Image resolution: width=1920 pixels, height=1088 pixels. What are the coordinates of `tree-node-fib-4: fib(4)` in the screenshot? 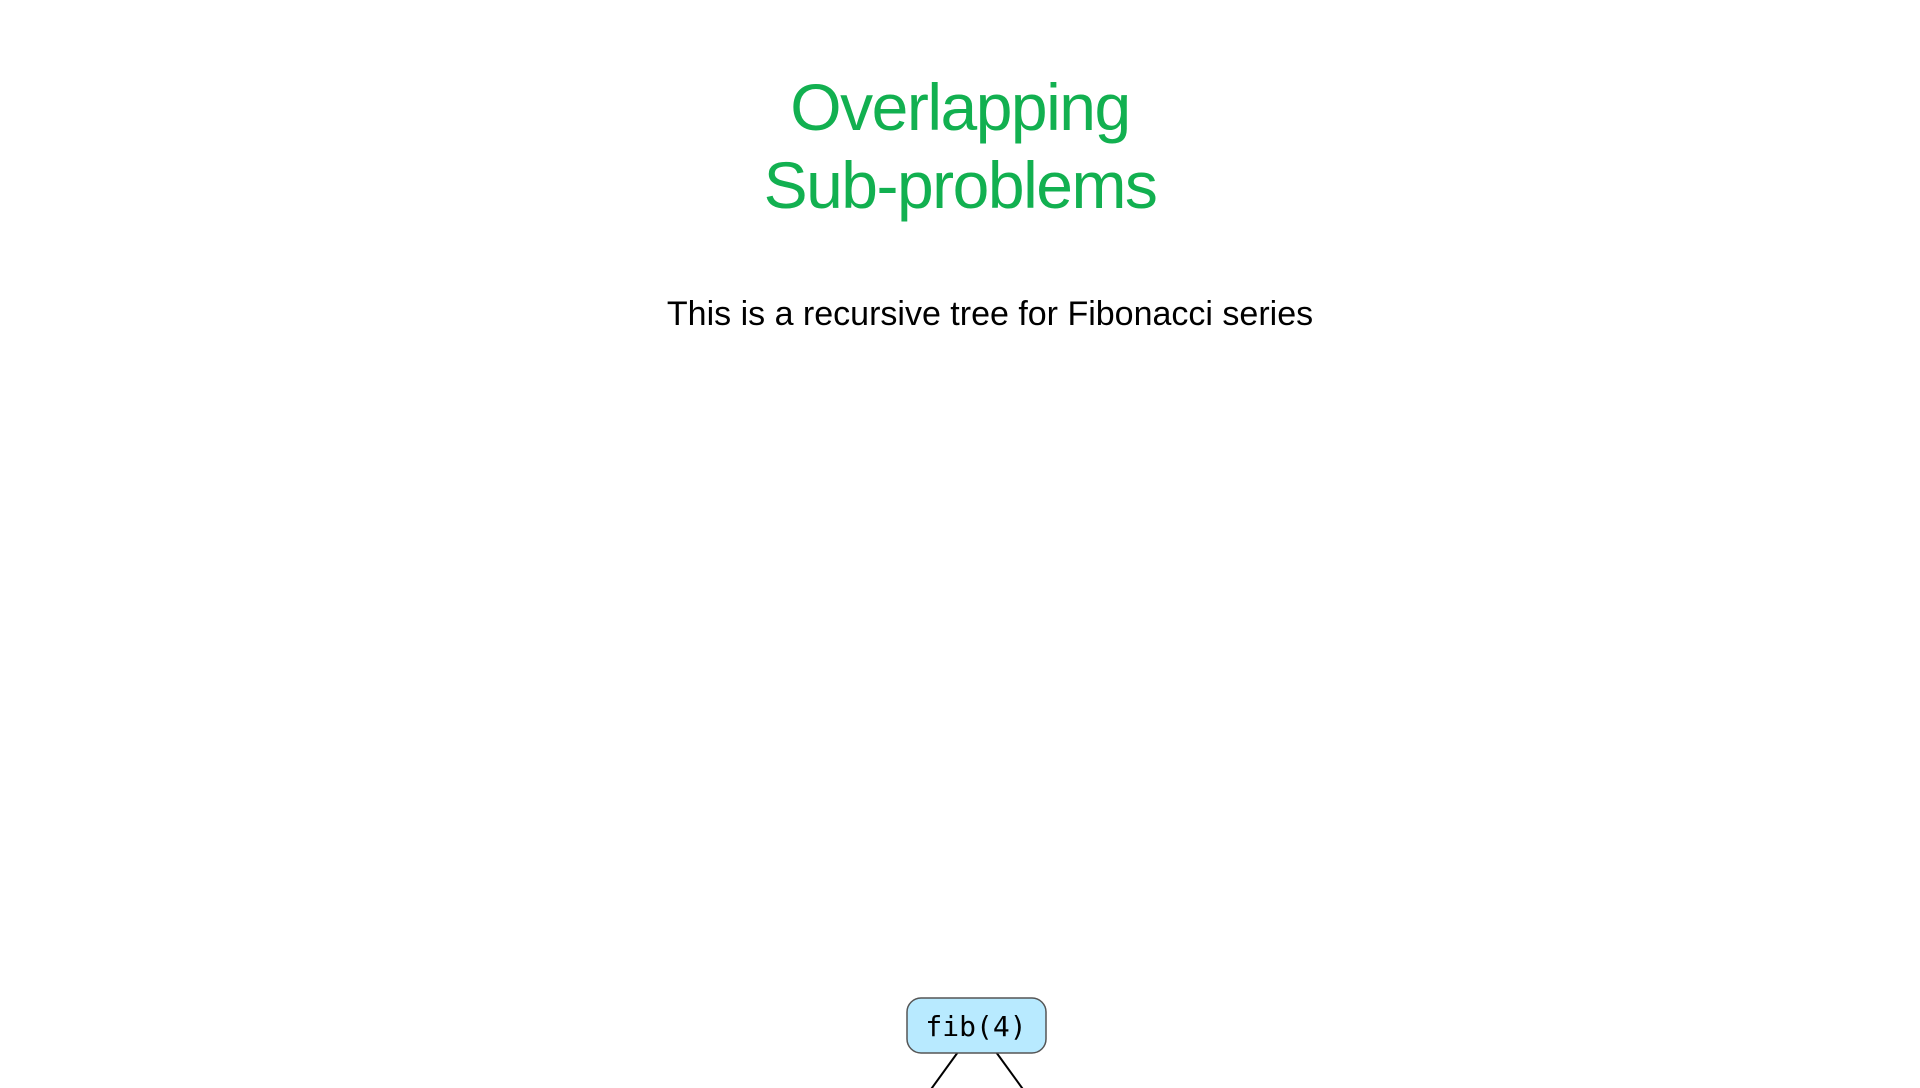 It's located at (976, 1025).